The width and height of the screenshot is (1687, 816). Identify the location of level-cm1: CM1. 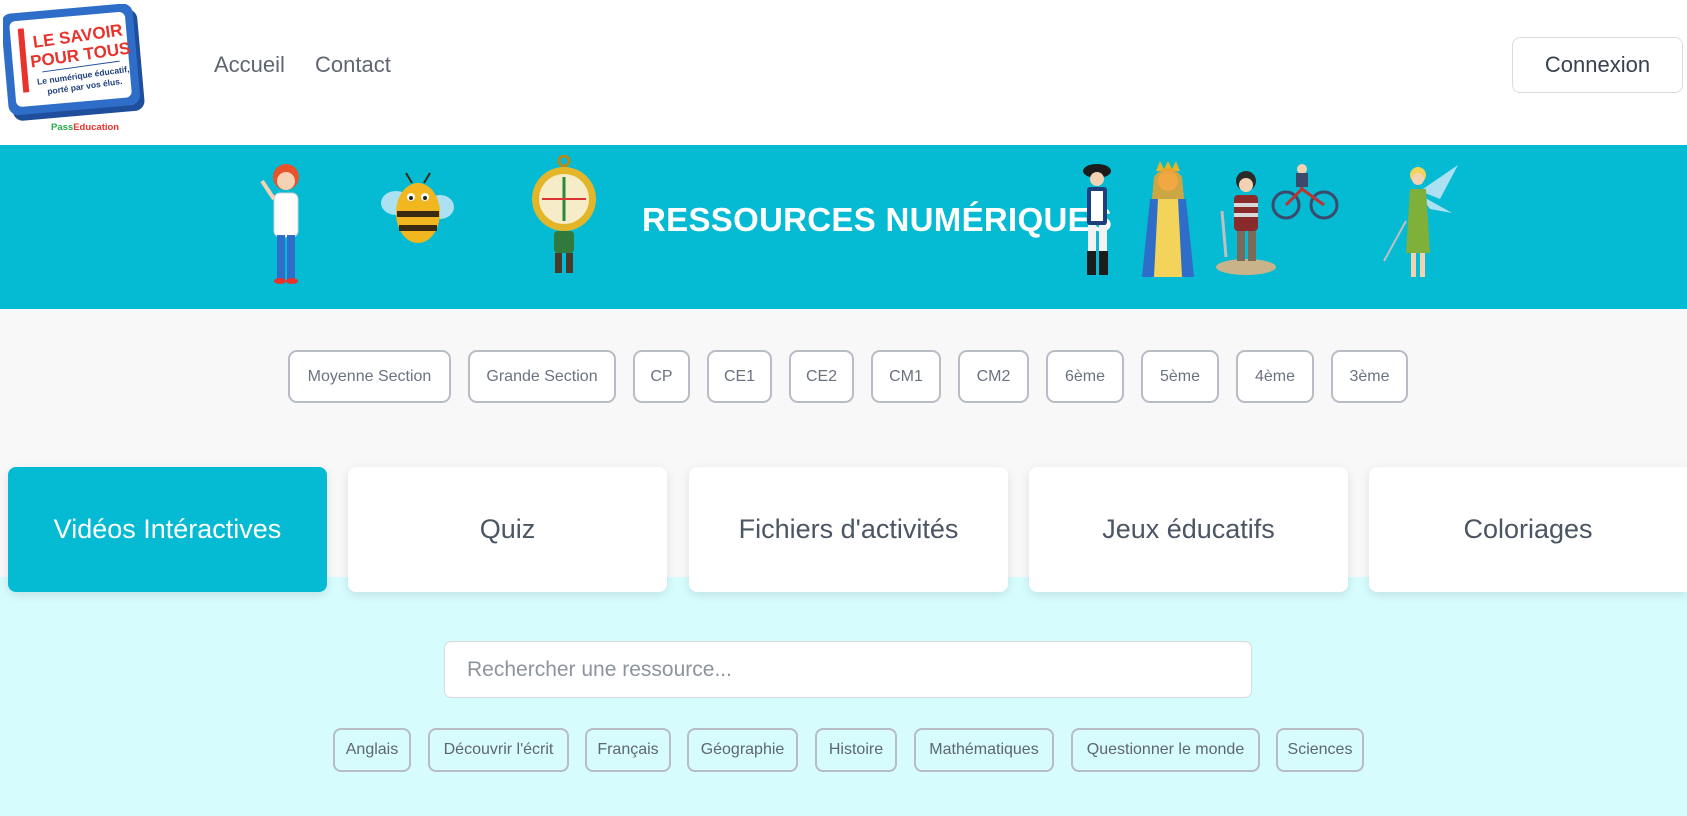
(906, 376).